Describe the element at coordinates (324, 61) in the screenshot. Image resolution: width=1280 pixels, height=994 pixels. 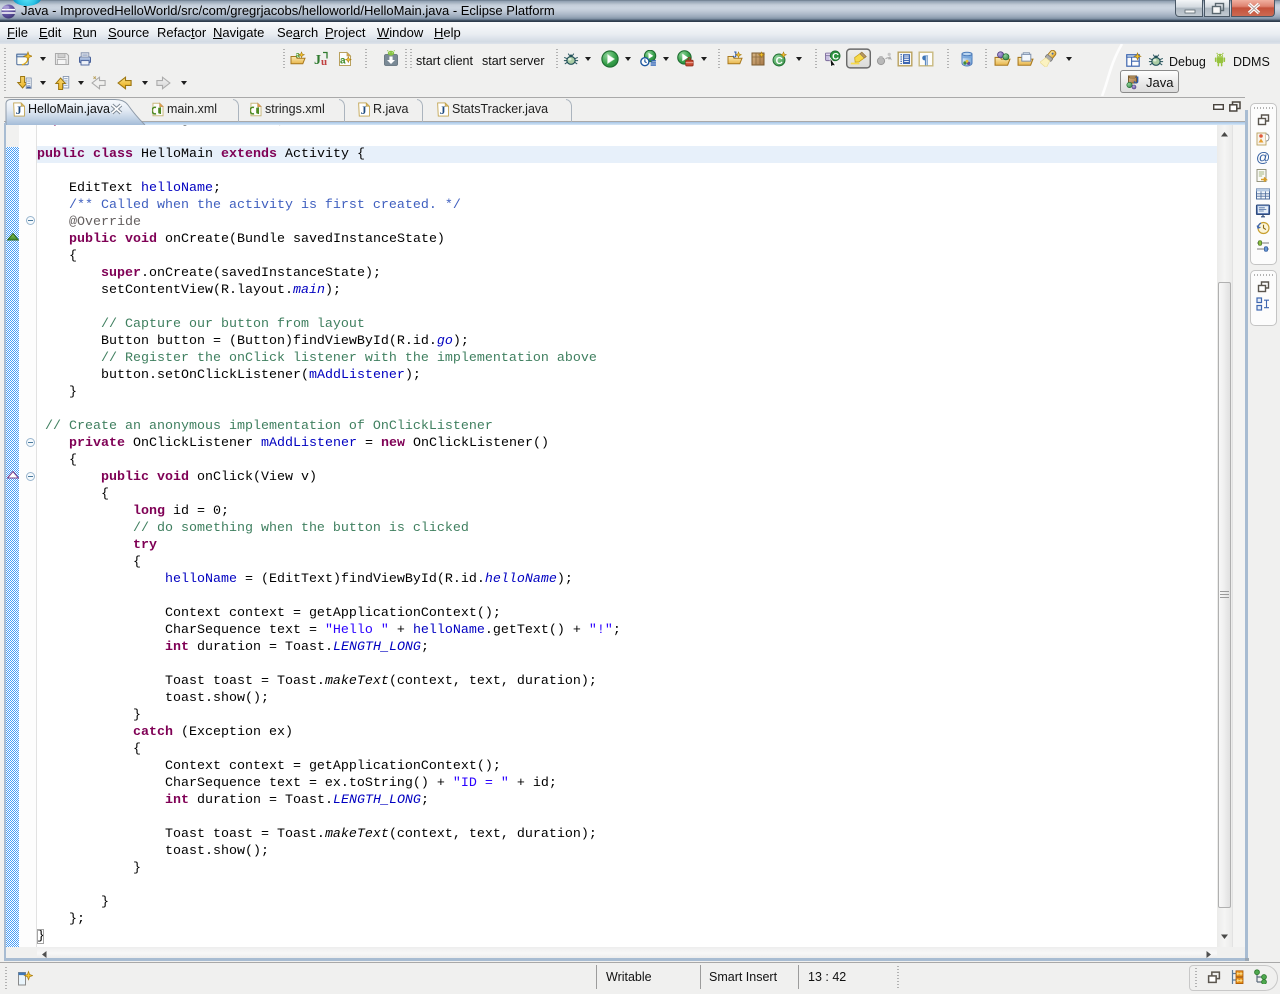
I see `svg-text: u` at that location.